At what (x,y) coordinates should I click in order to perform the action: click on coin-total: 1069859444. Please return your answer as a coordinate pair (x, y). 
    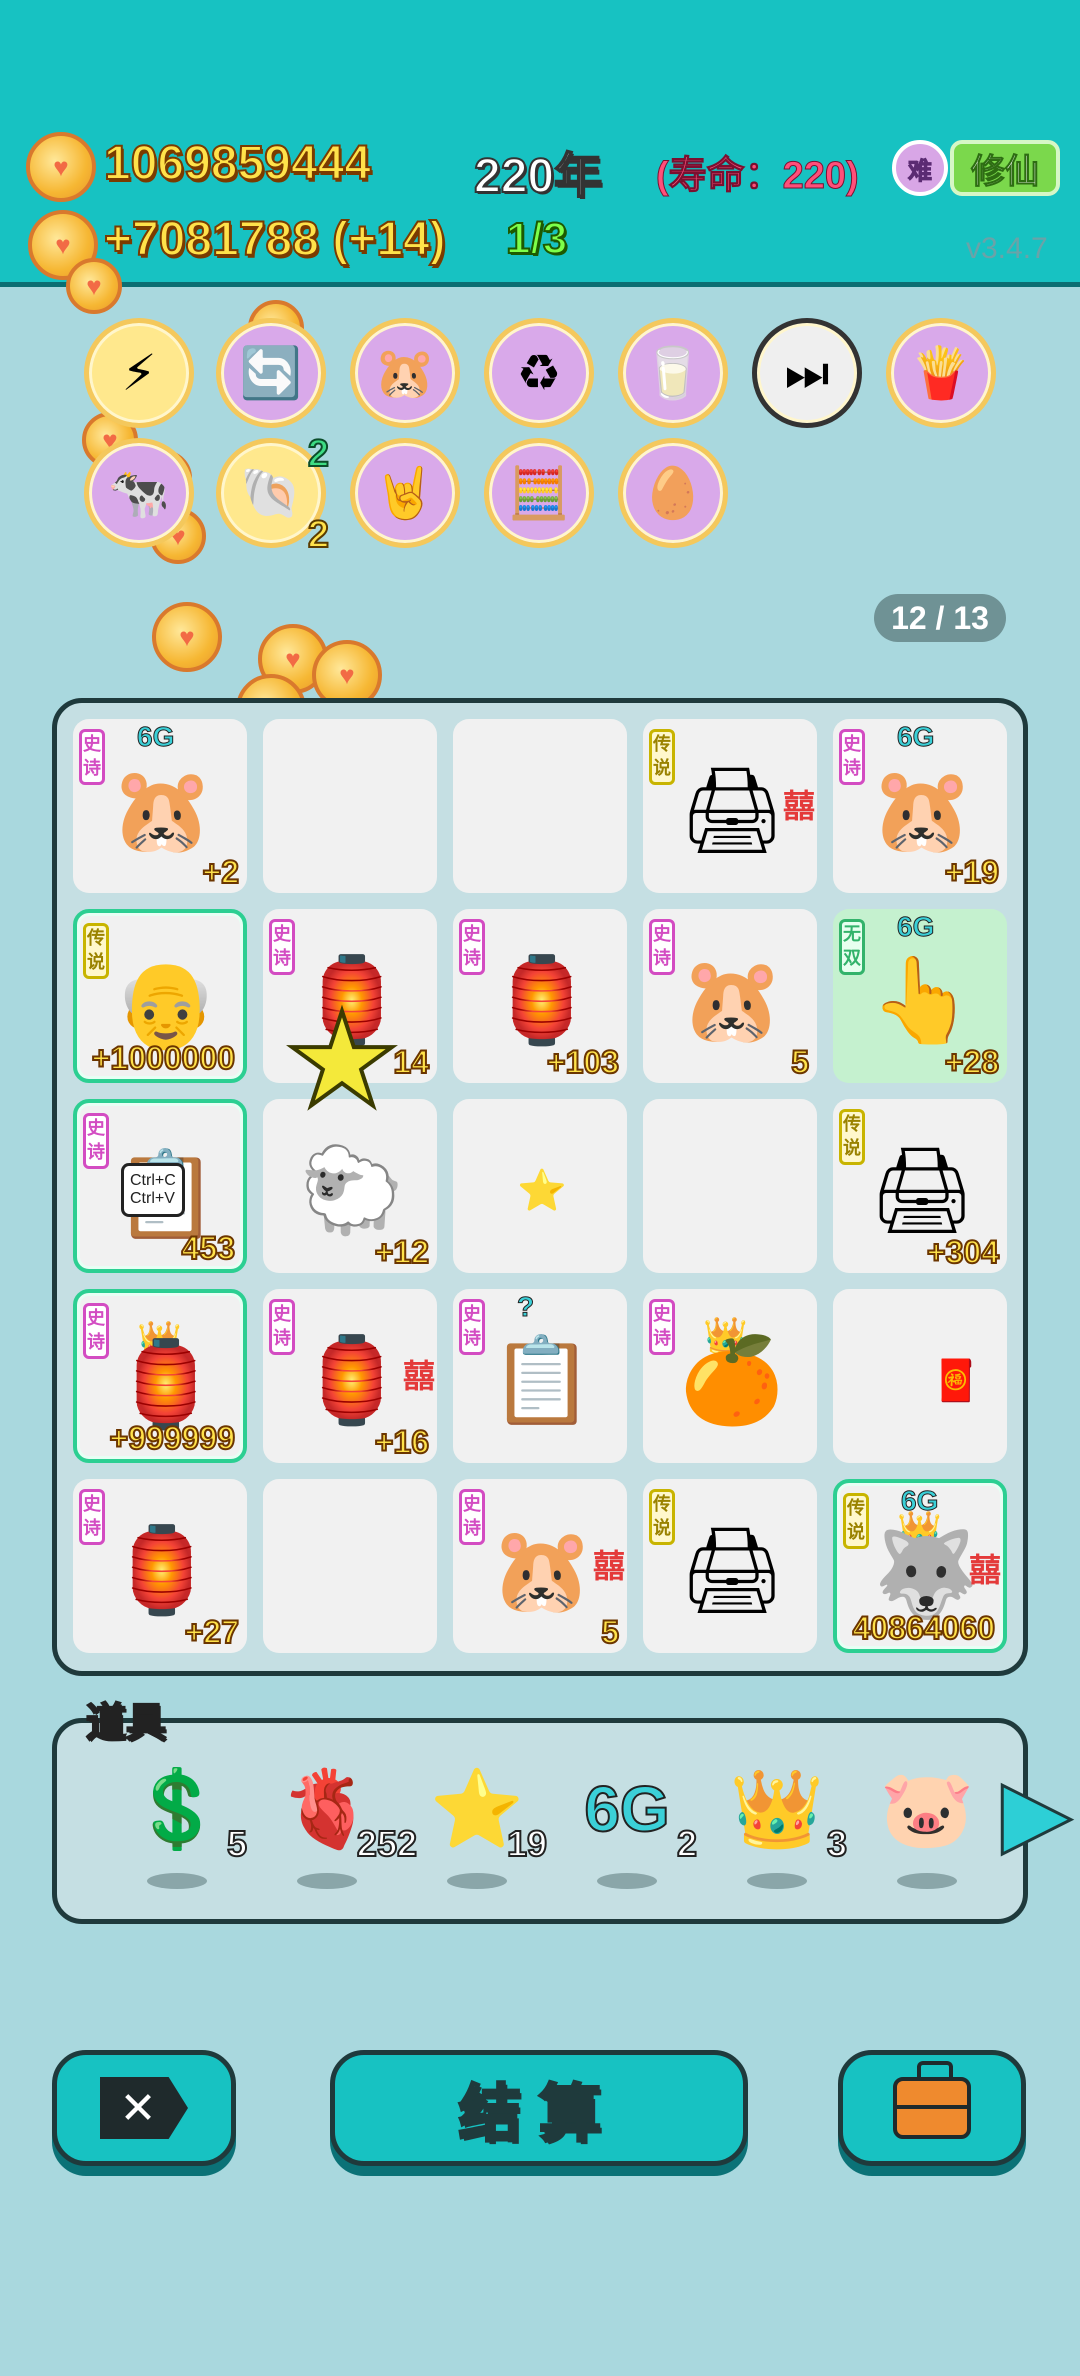
    Looking at the image, I should click on (237, 163).